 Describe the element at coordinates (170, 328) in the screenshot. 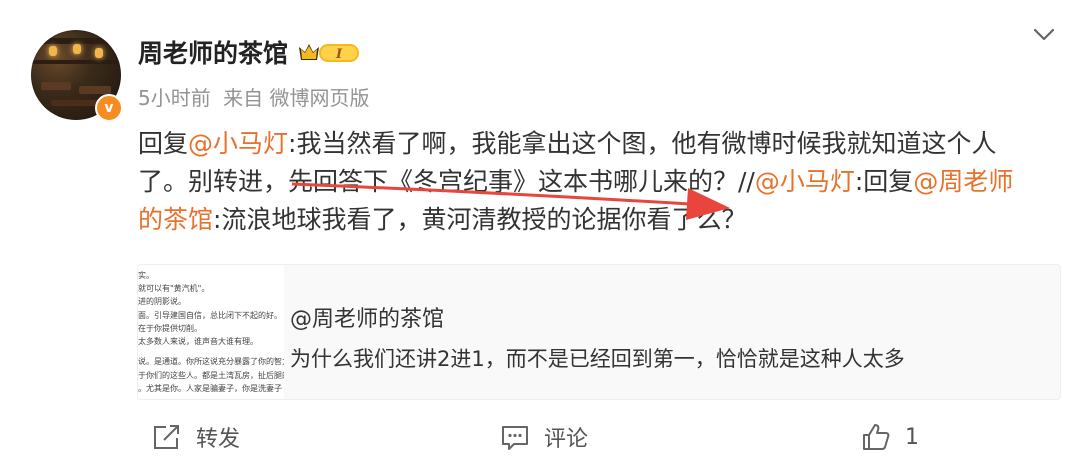

I see `thumb-text-line: 在于你提供切削。` at that location.